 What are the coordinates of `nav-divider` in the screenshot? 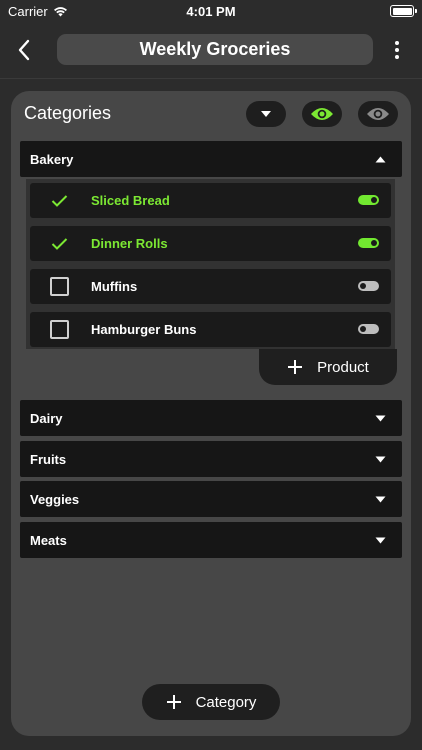 It's located at (211, 78).